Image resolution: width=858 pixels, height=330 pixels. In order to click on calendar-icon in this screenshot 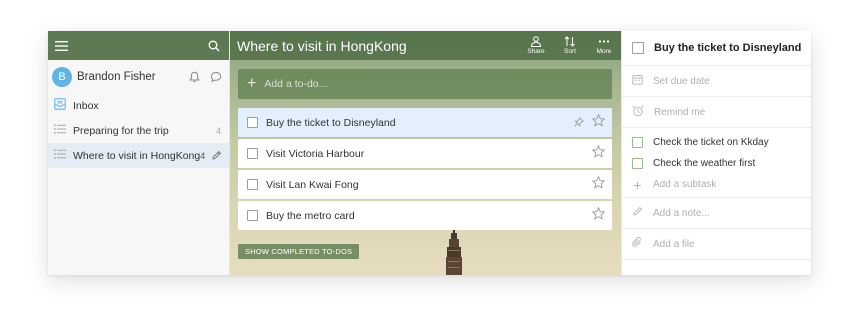, I will do `click(637, 81)`.